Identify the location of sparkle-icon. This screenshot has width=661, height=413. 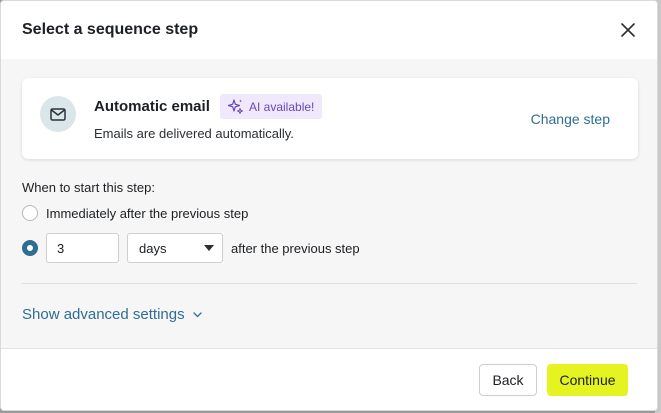
(235, 106).